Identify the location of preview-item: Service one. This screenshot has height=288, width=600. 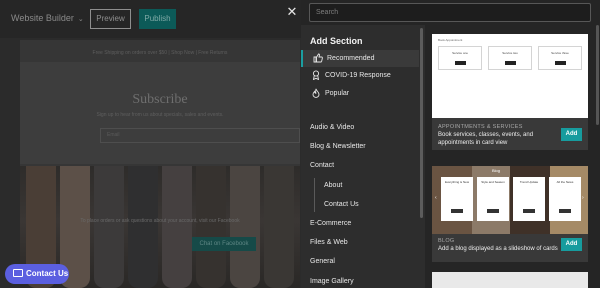
(460, 58).